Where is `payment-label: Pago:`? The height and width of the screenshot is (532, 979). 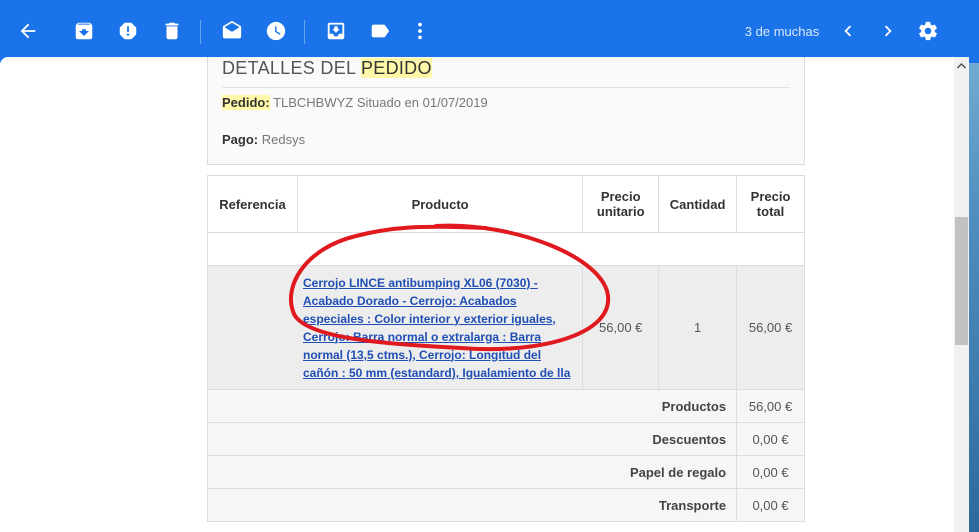 payment-label: Pago: is located at coordinates (240, 139).